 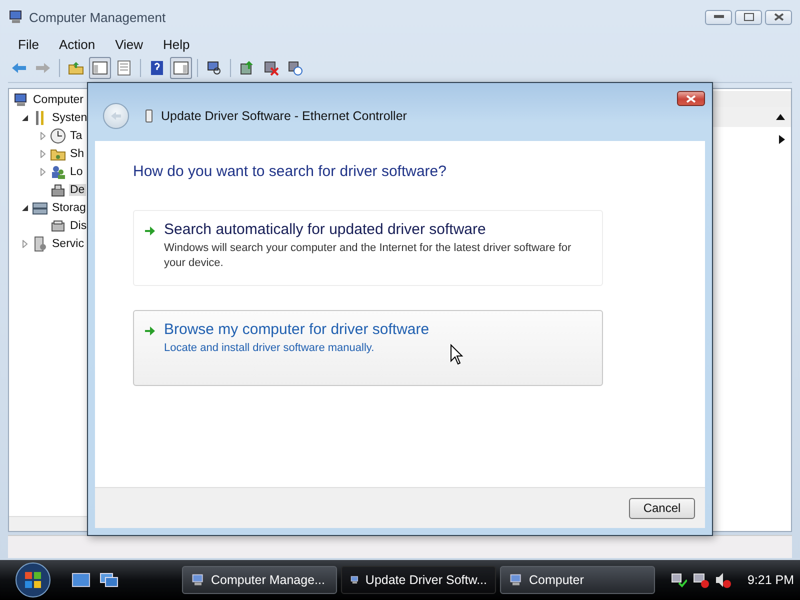 I want to click on tree-item: Systen, so click(x=69, y=118).